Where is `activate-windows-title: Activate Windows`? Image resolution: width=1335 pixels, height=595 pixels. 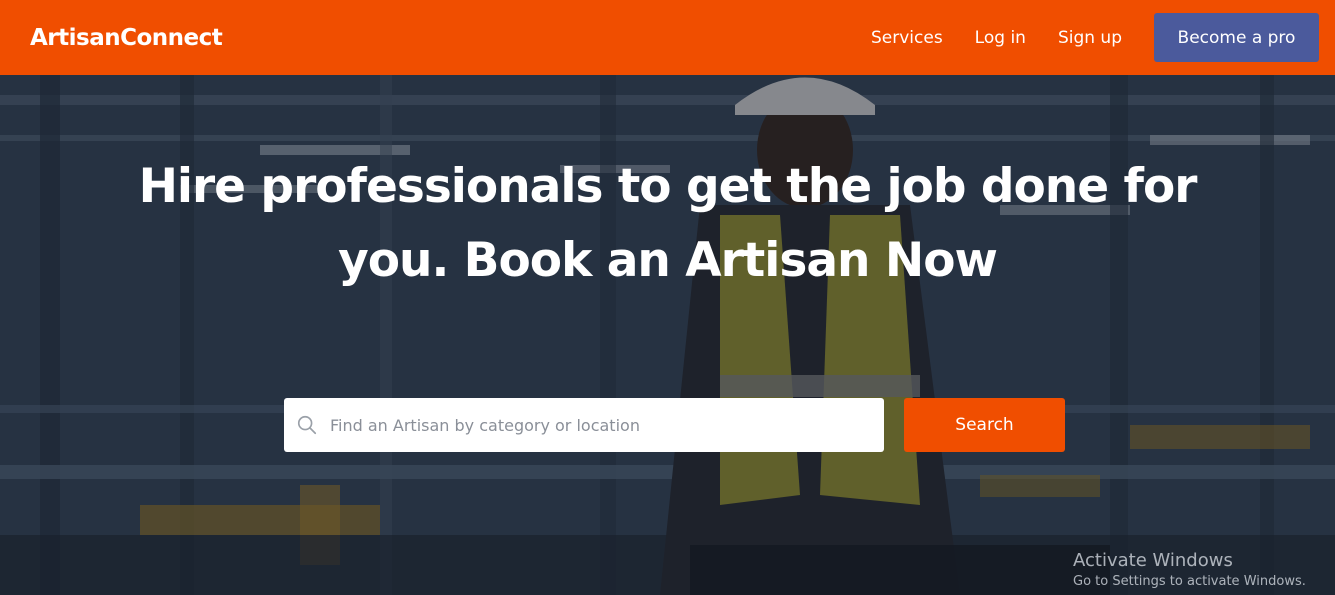 activate-windows-title: Activate Windows is located at coordinates (1153, 560).